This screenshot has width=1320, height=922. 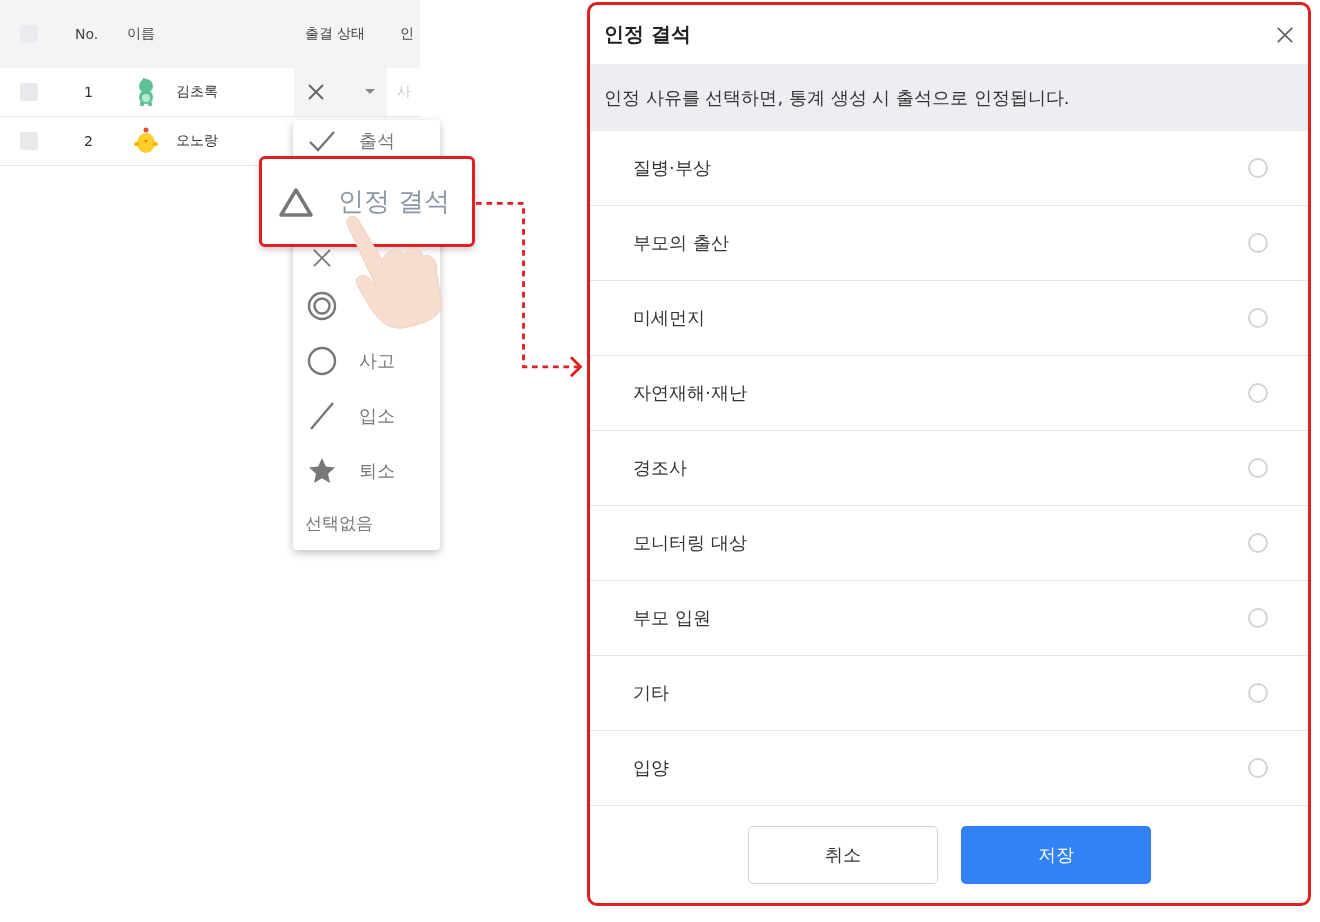 What do you see at coordinates (197, 141) in the screenshot?
I see `student-name: 오노랑` at bounding box center [197, 141].